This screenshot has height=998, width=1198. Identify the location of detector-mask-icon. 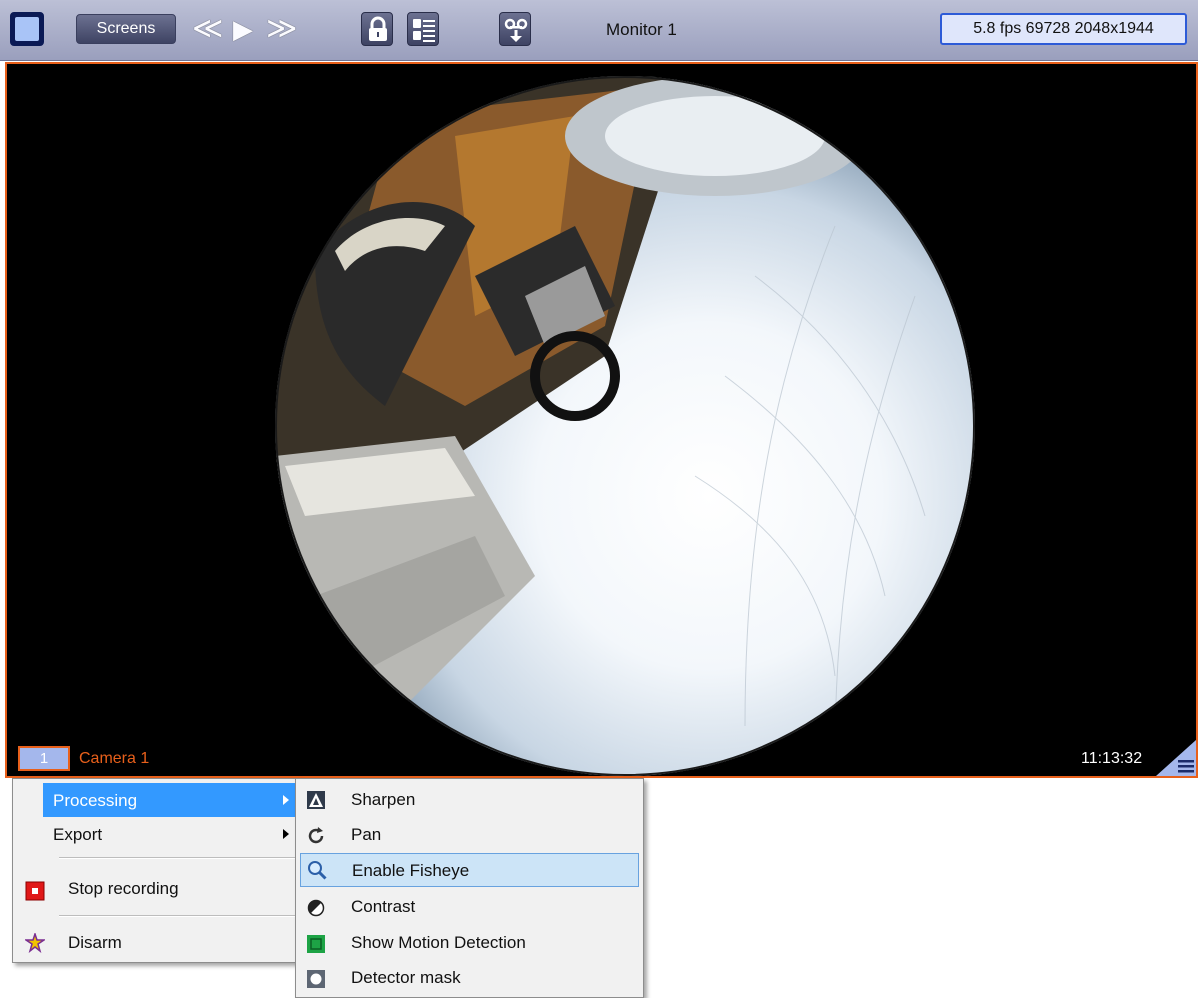
(316, 979).